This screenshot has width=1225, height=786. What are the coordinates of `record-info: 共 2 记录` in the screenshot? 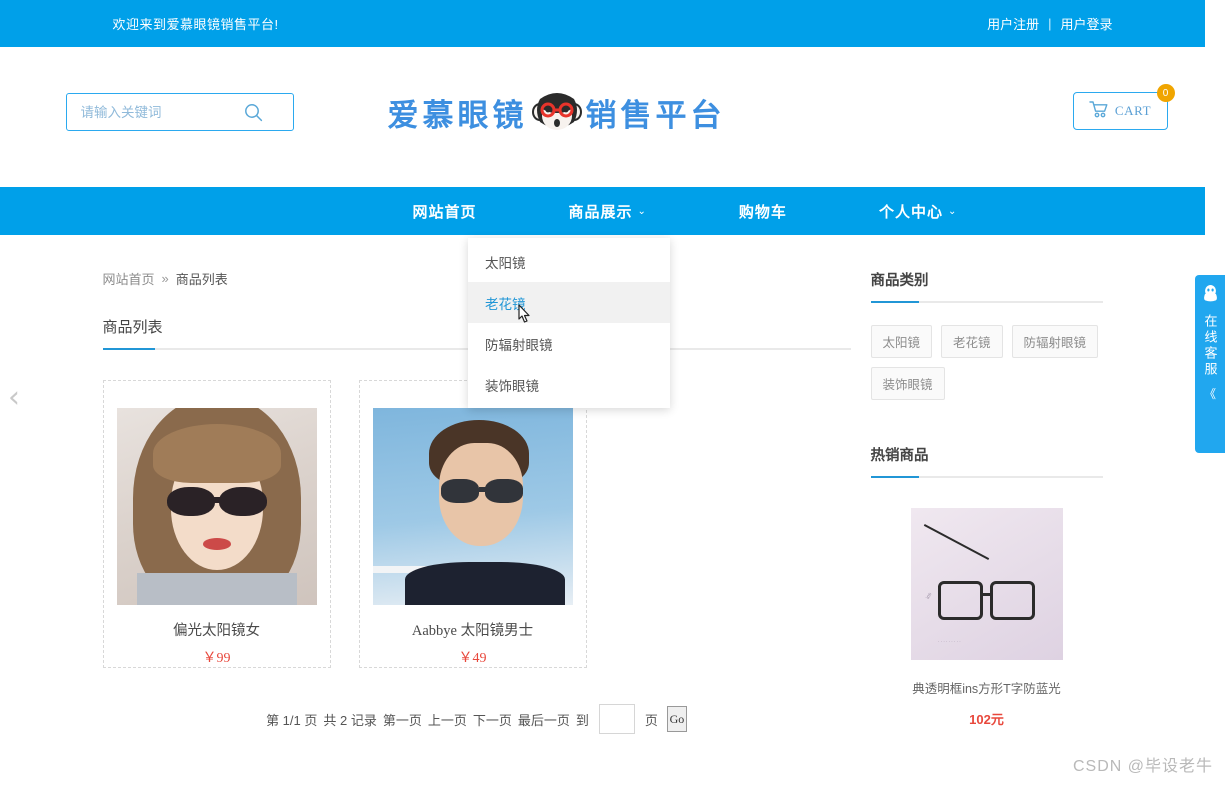 It's located at (350, 720).